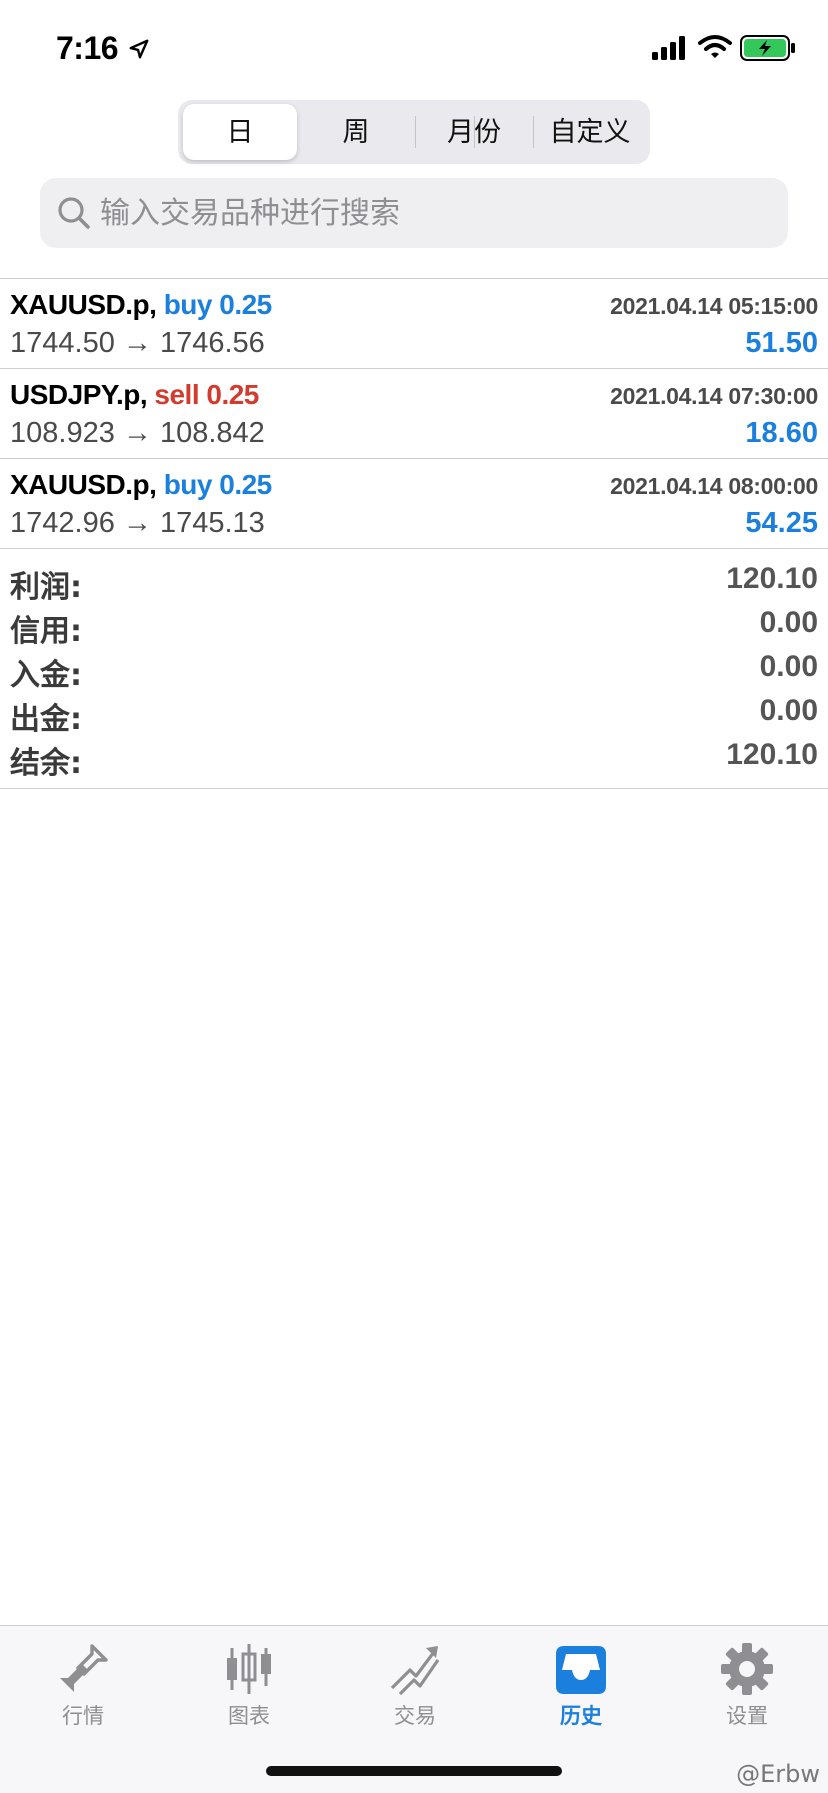 The height and width of the screenshot is (1793, 828). I want to click on trade-chart-icon, so click(415, 1671).